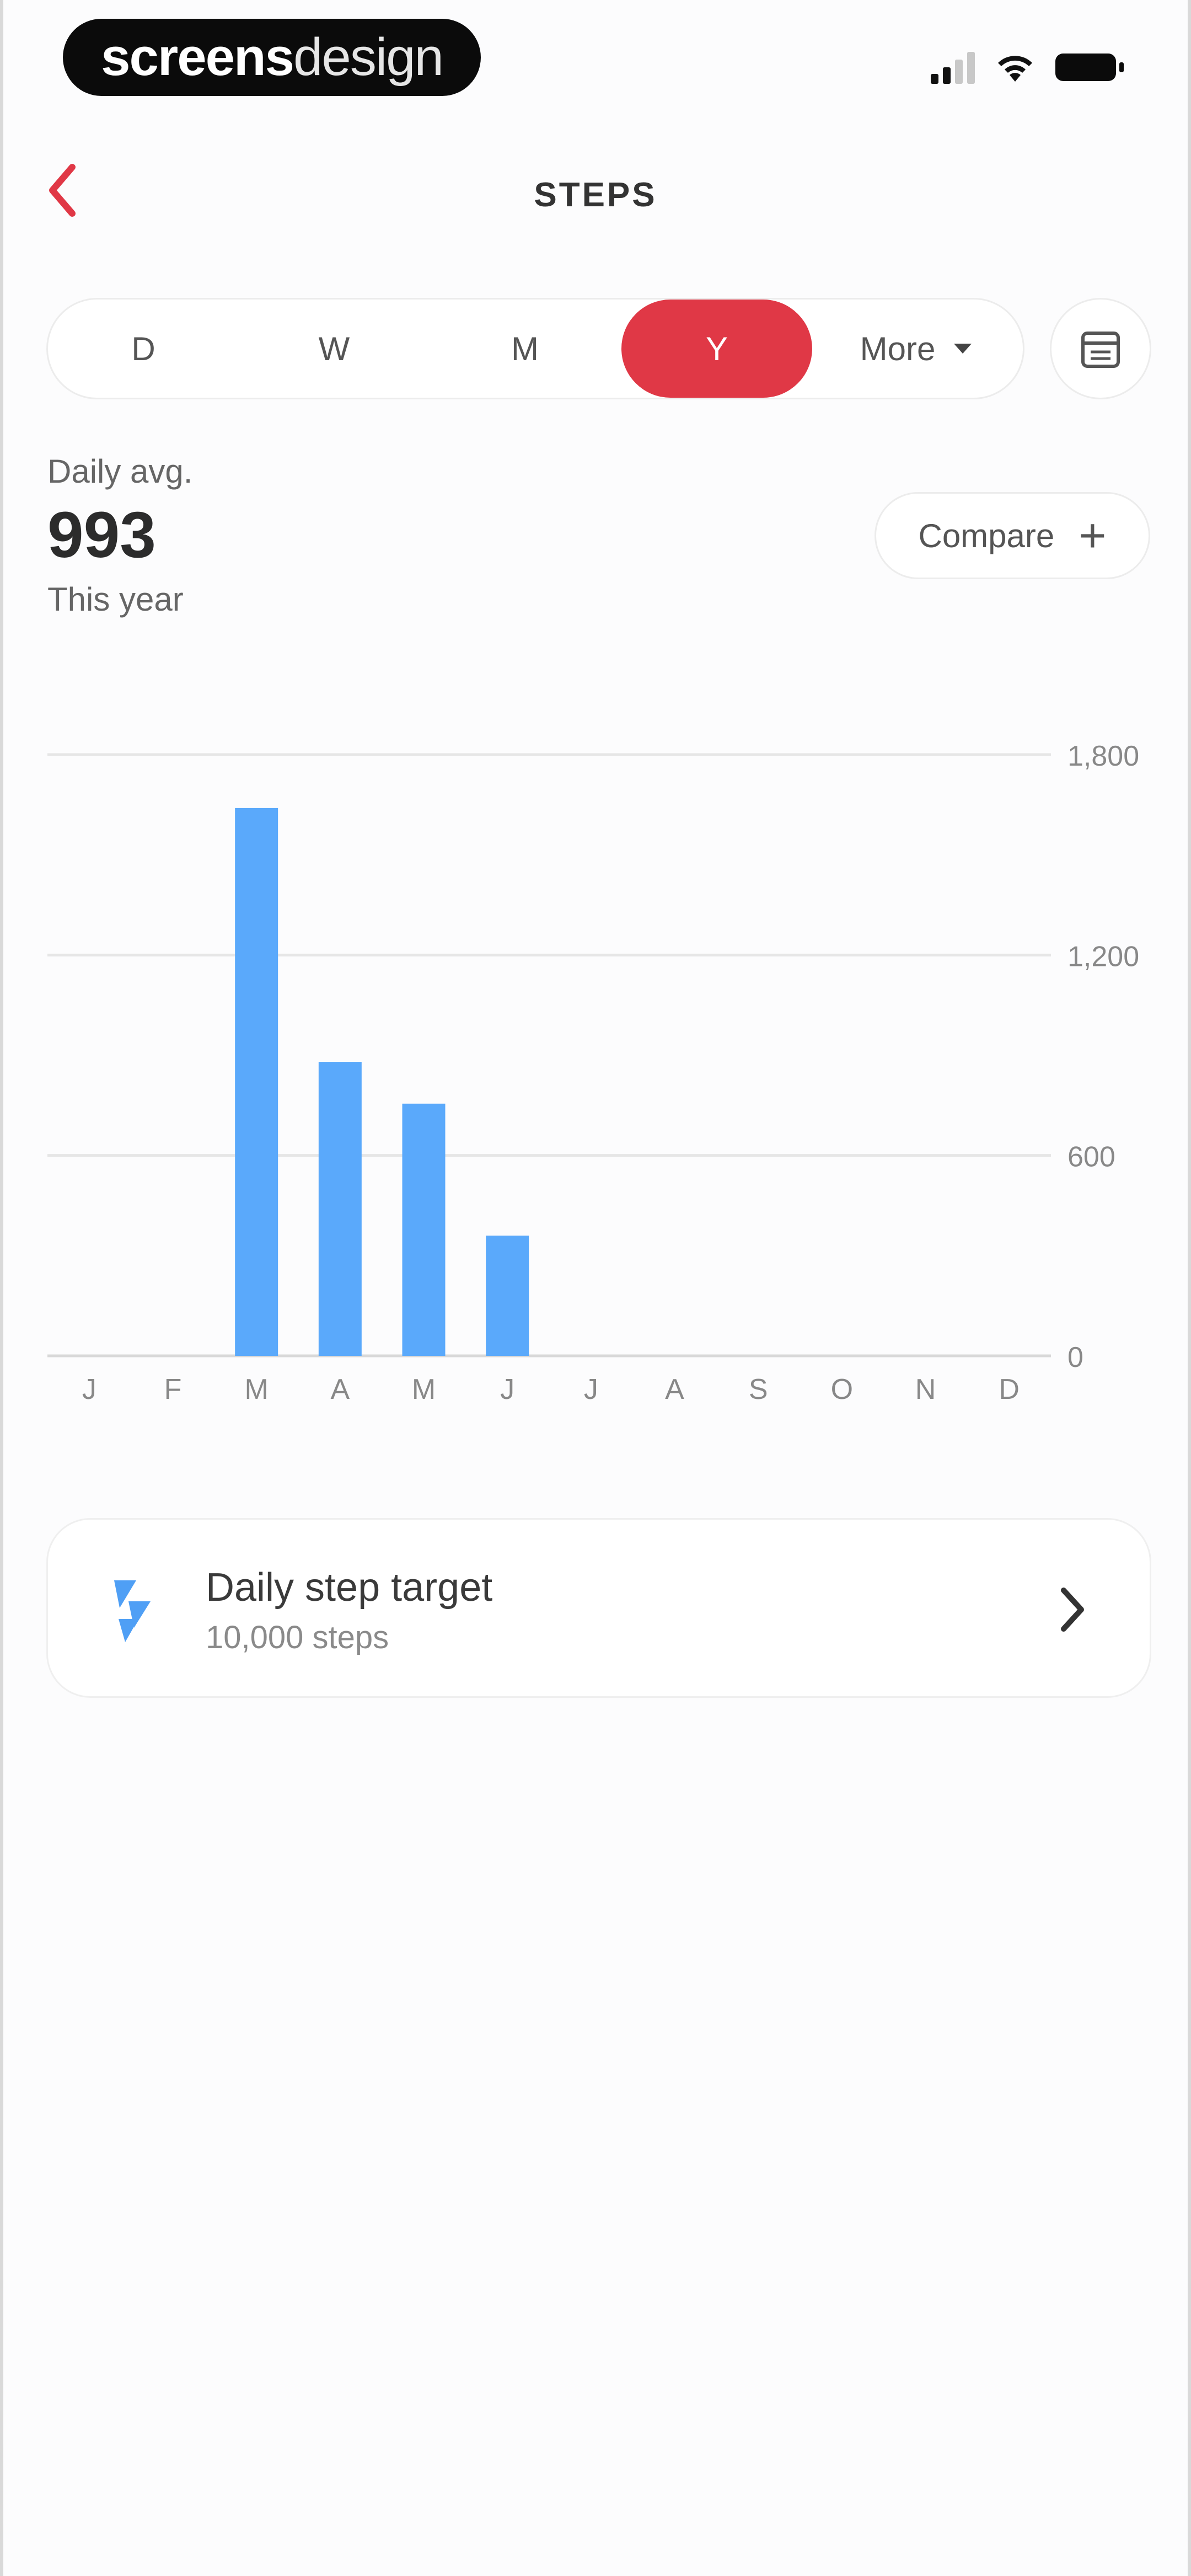  I want to click on x-tick-label: S, so click(759, 1389).